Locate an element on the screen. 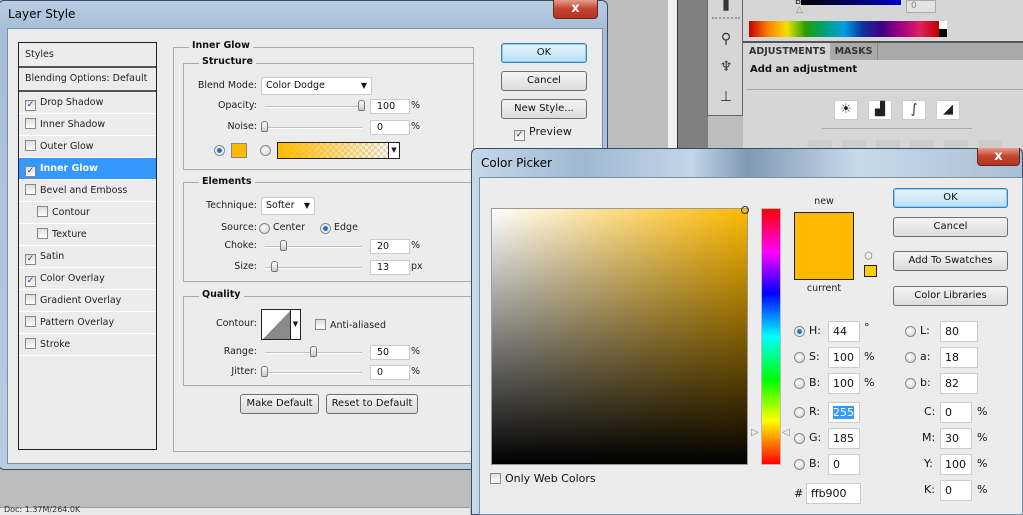  hue-slider-arrow-right: ◁ is located at coordinates (786, 432).